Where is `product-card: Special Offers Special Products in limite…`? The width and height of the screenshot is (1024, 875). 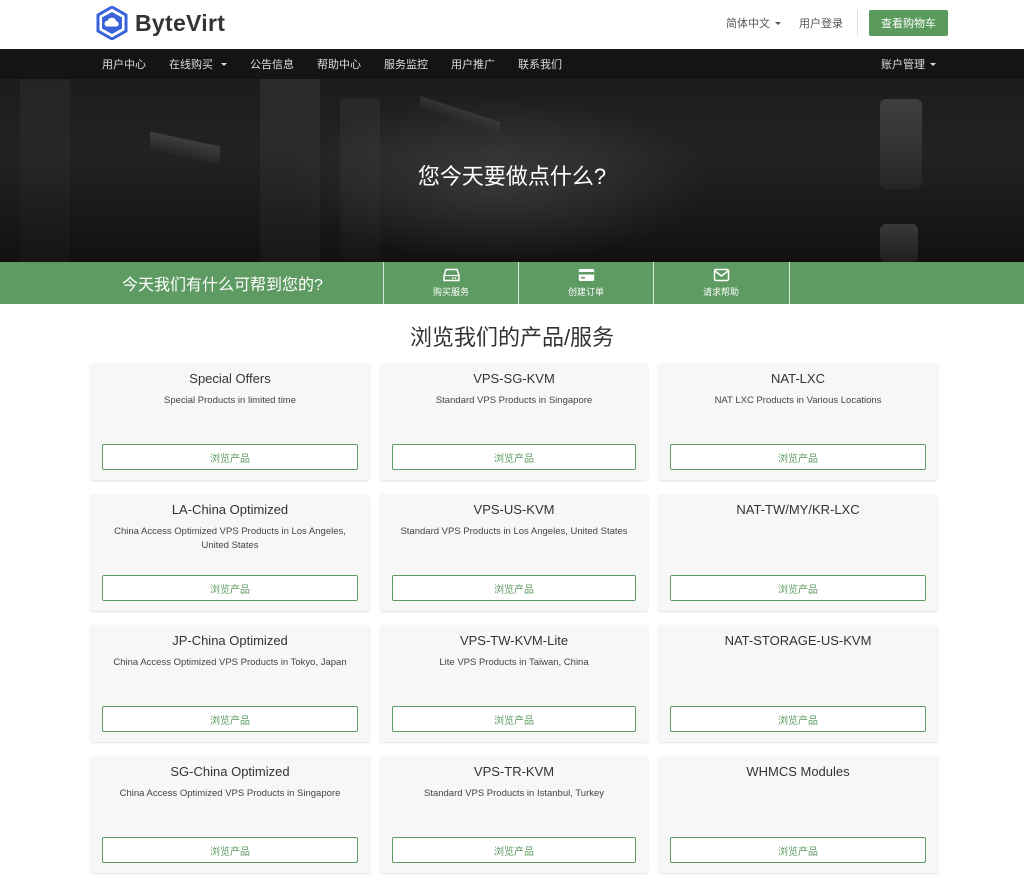 product-card: Special Offers Special Products in limite… is located at coordinates (230, 421).